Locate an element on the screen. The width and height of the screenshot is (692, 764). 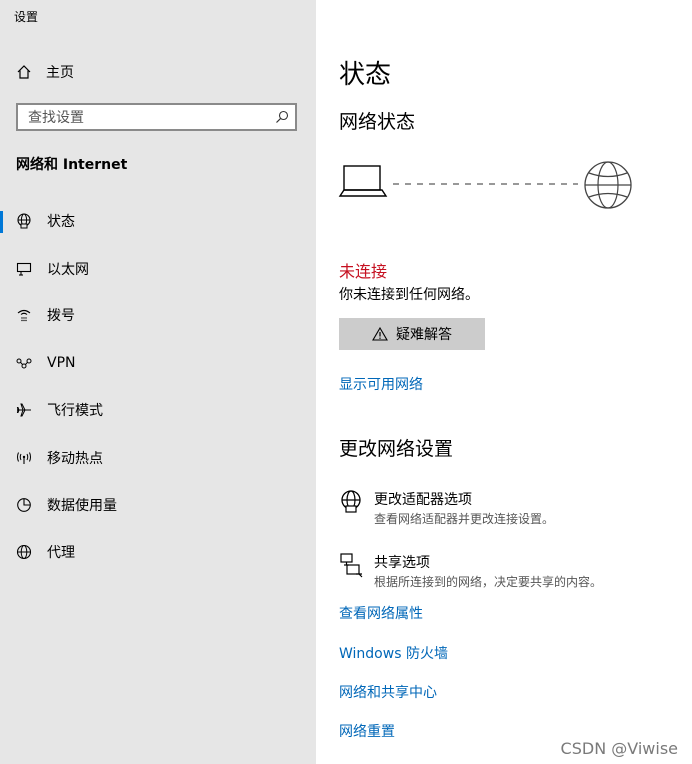
dialup-icon is located at coordinates (24, 315).